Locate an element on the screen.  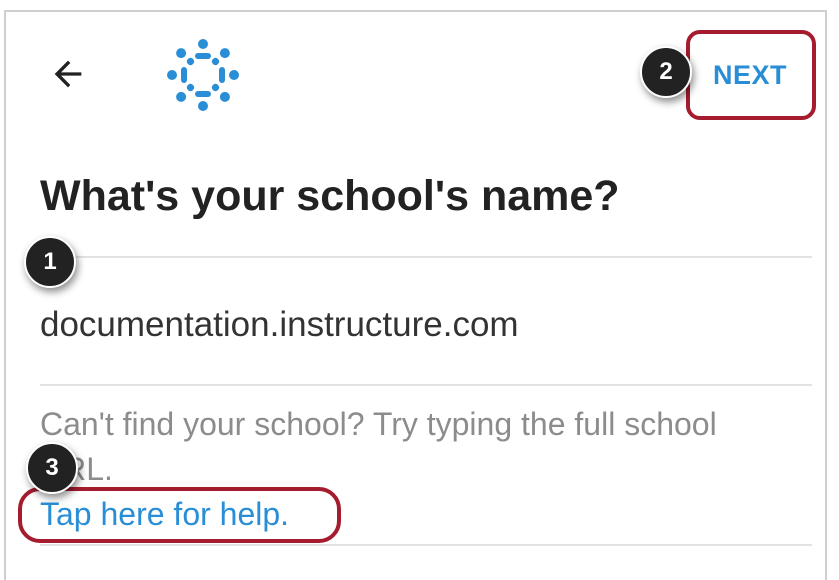
callout-badge: 1 is located at coordinates (50, 262).